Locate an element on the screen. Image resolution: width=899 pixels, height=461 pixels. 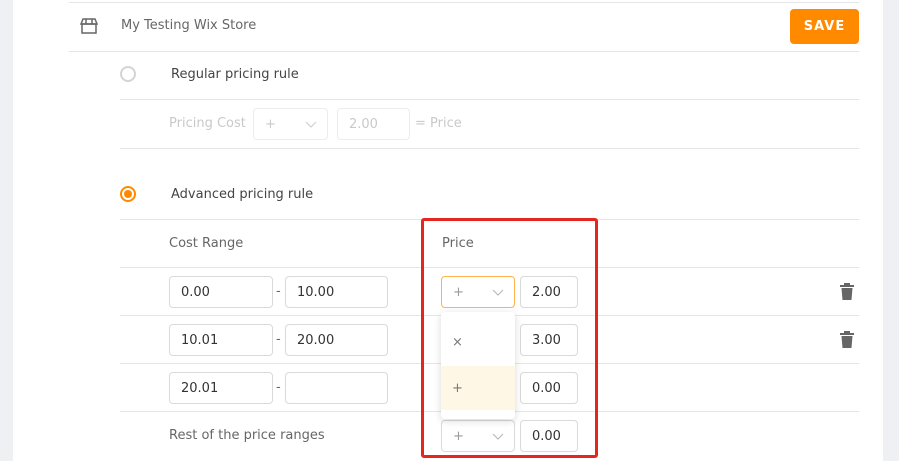
advanced-rule-radio is located at coordinates (128, 194).